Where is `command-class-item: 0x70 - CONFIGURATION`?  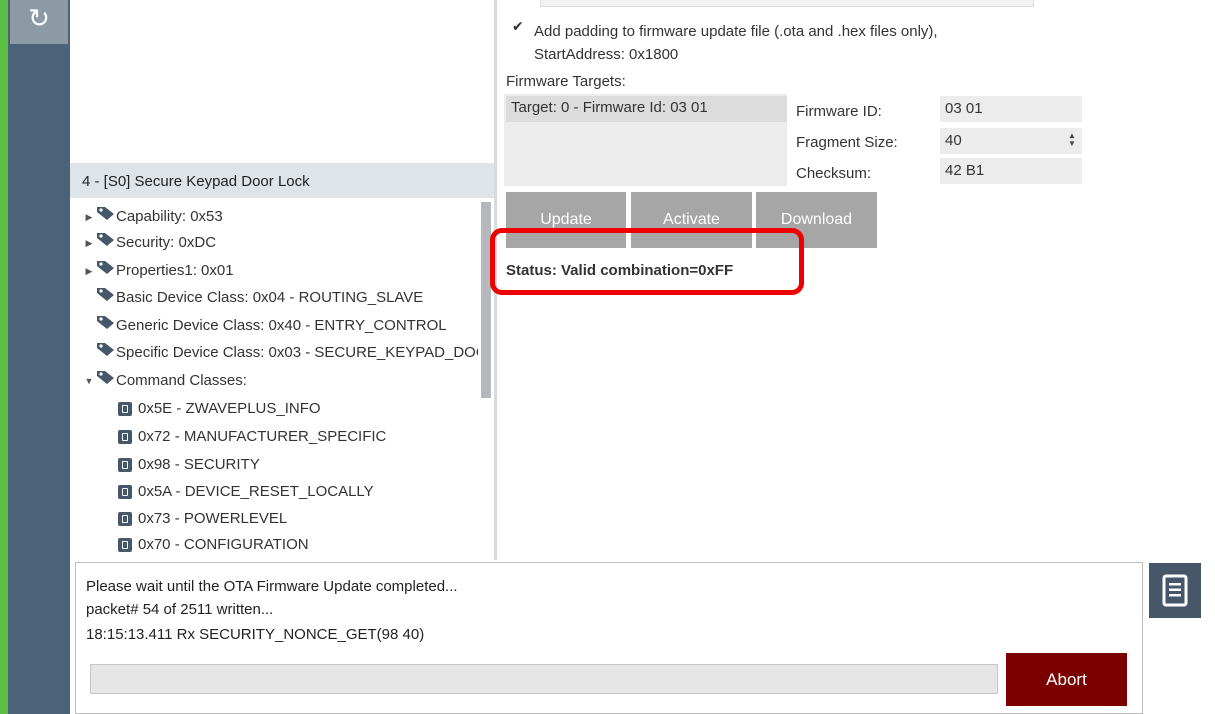
command-class-item: 0x70 - CONFIGURATION is located at coordinates (213, 543).